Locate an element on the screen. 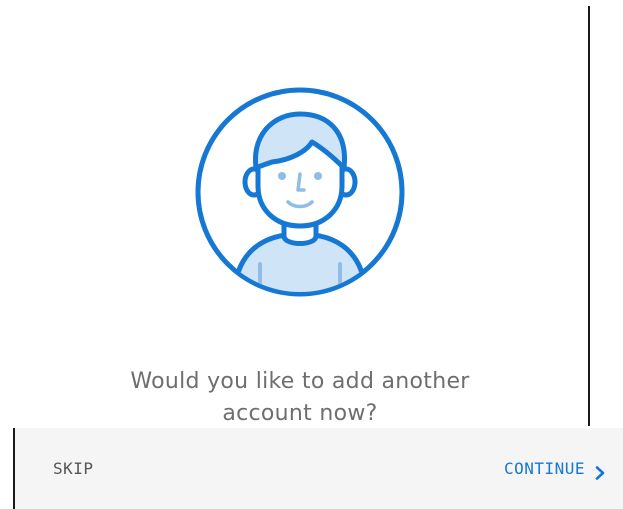 The width and height of the screenshot is (623, 509). user-avatar-icon is located at coordinates (300, 192).